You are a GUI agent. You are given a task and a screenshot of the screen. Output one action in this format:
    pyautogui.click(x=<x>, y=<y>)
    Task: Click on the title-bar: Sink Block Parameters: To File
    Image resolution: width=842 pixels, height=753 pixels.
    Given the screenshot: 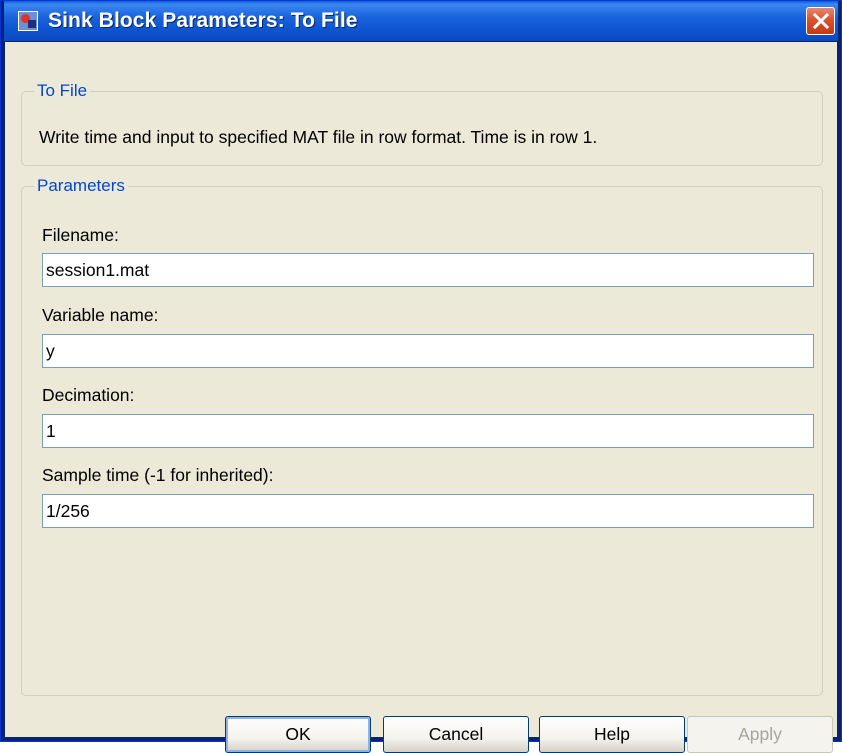 What is the action you would take?
    pyautogui.click(x=421, y=21)
    